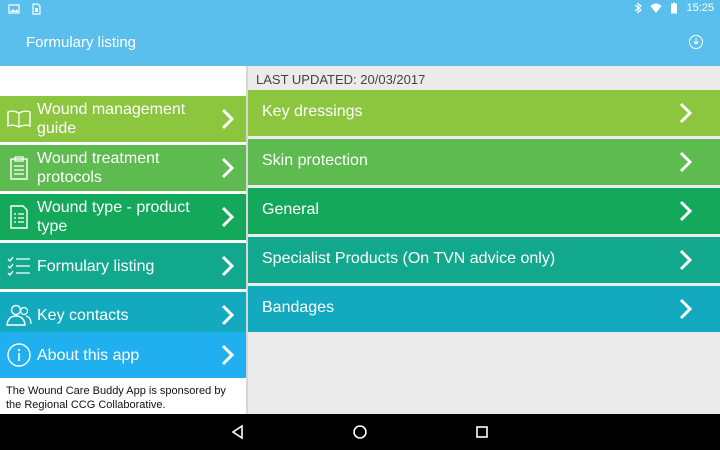  What do you see at coordinates (88, 355) in the screenshot?
I see `sidebar-item-label: About this app` at bounding box center [88, 355].